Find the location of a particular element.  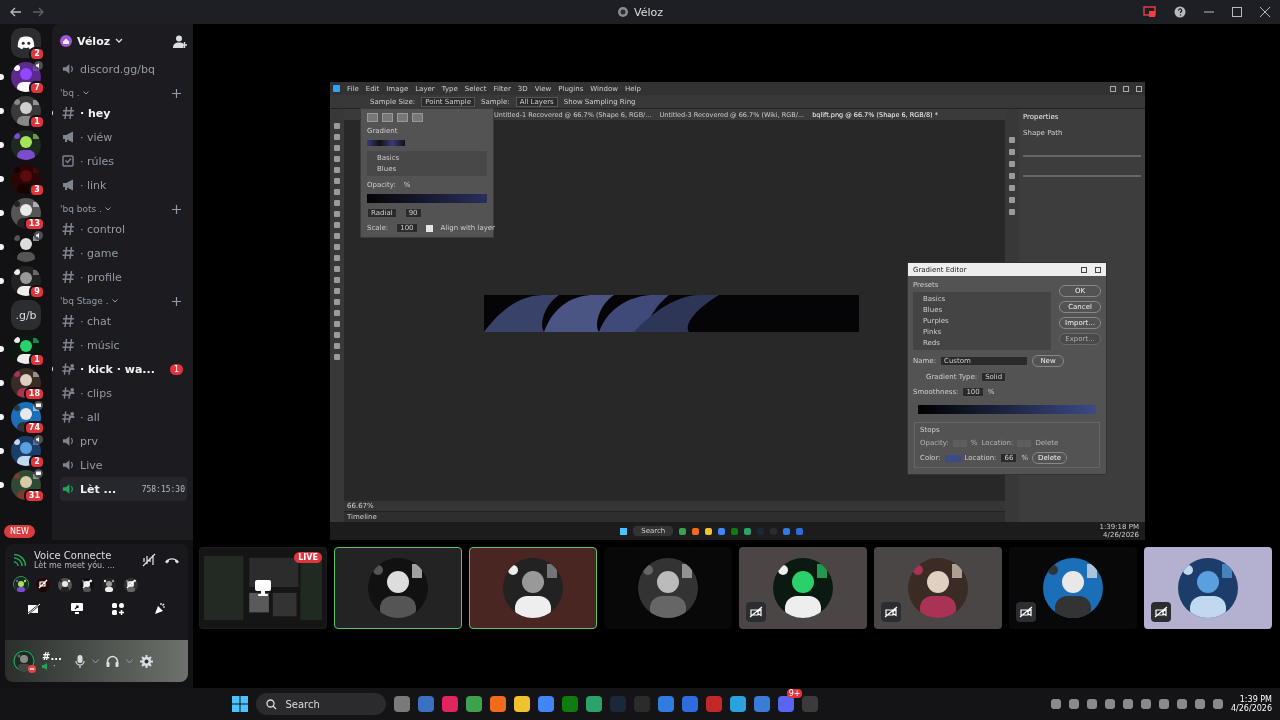

hash-icon is located at coordinates (68, 321).